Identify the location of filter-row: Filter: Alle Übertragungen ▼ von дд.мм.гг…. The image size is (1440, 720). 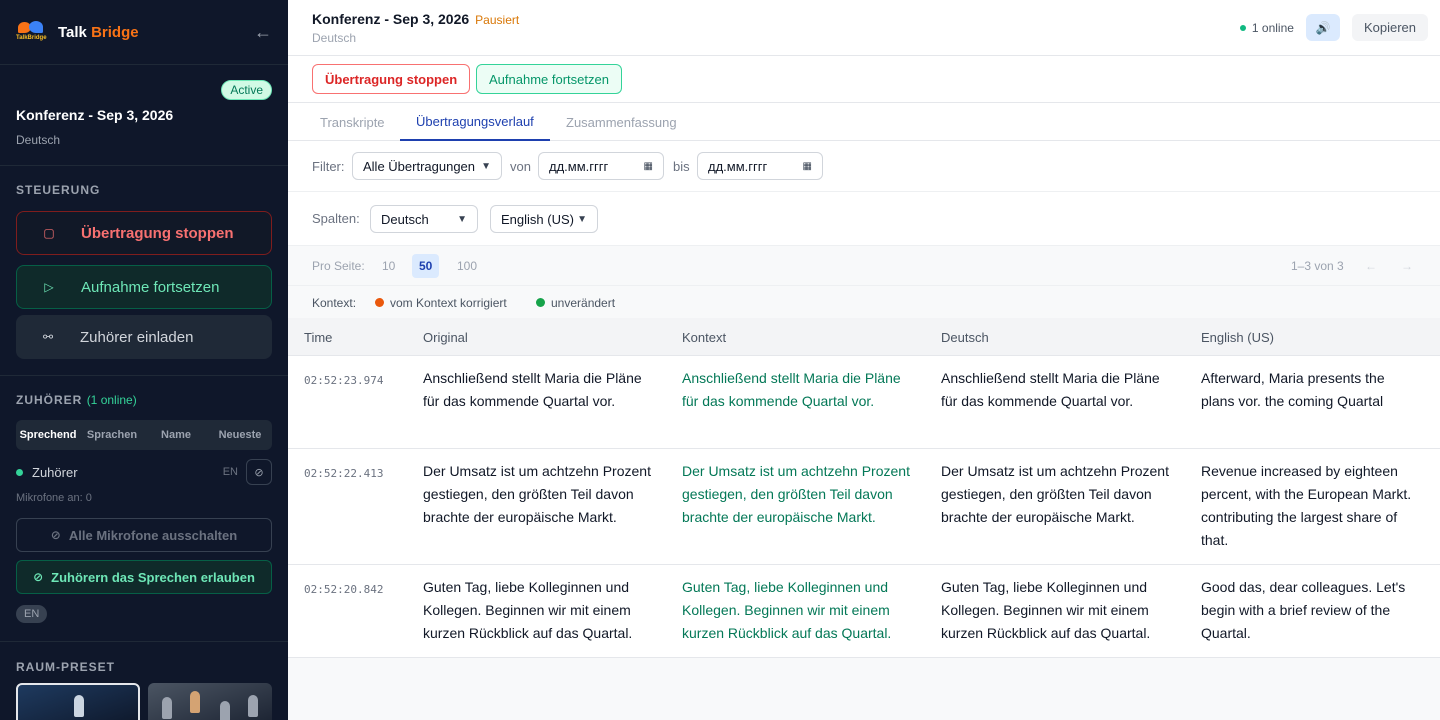
(864, 166).